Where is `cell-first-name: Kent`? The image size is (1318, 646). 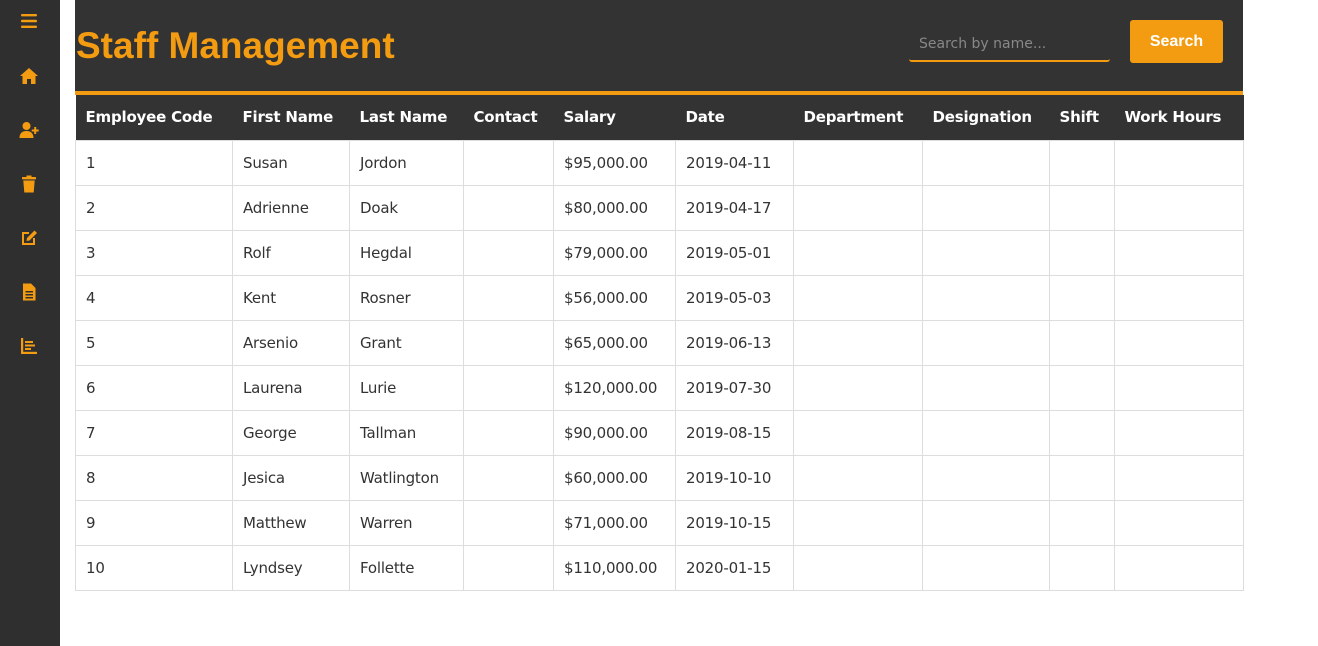
cell-first-name: Kent is located at coordinates (291, 297).